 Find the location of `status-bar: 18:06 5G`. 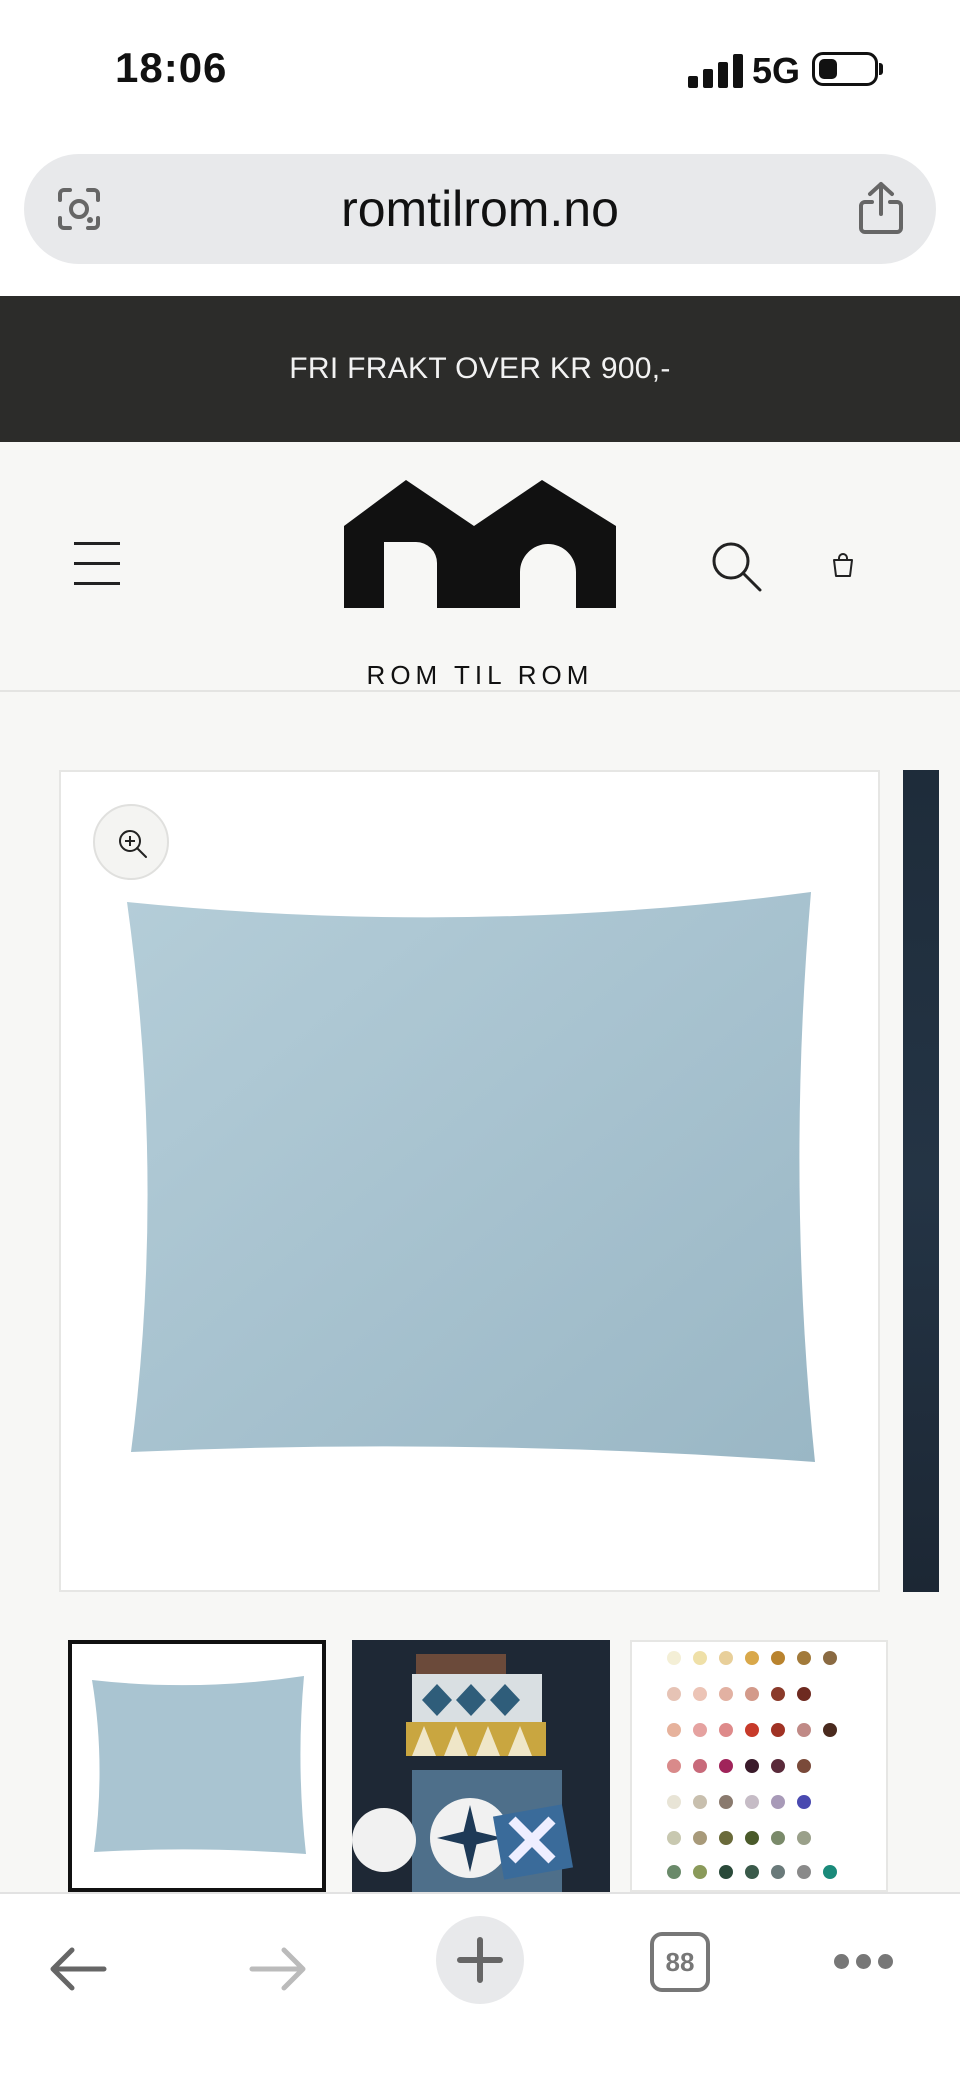

status-bar: 18:06 5G is located at coordinates (480, 70).